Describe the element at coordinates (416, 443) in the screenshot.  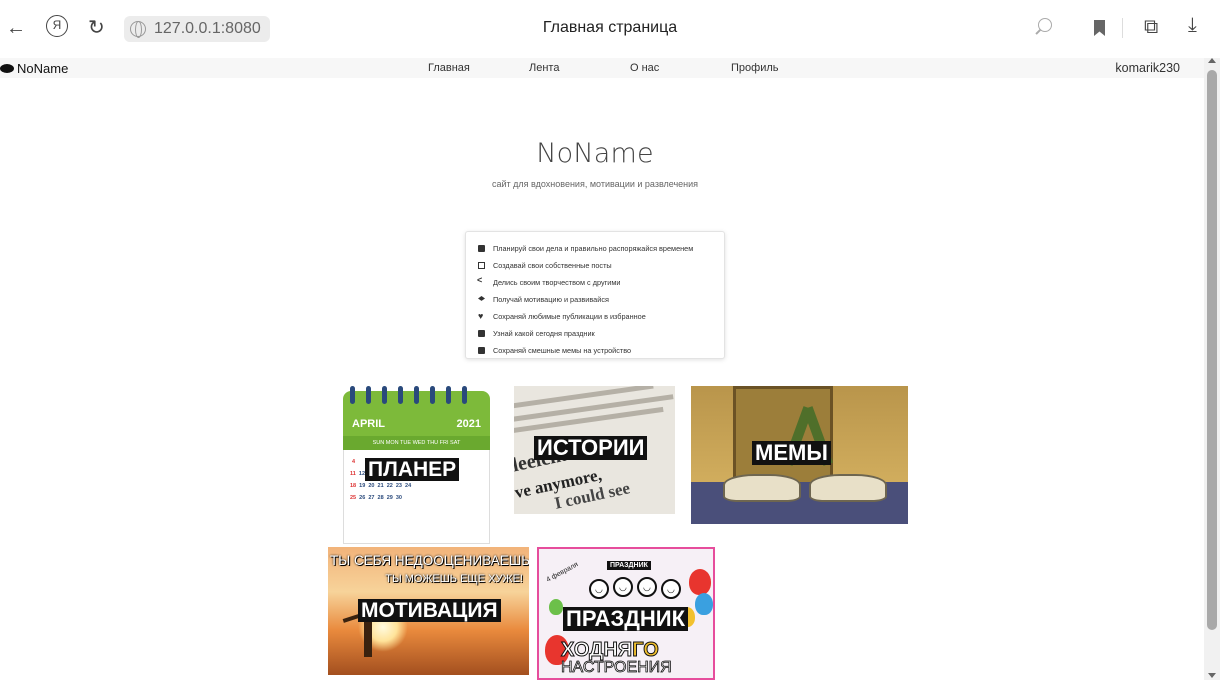
I see `calendar-weekdays: SUN MON TUE WED THU FRI SAT` at that location.